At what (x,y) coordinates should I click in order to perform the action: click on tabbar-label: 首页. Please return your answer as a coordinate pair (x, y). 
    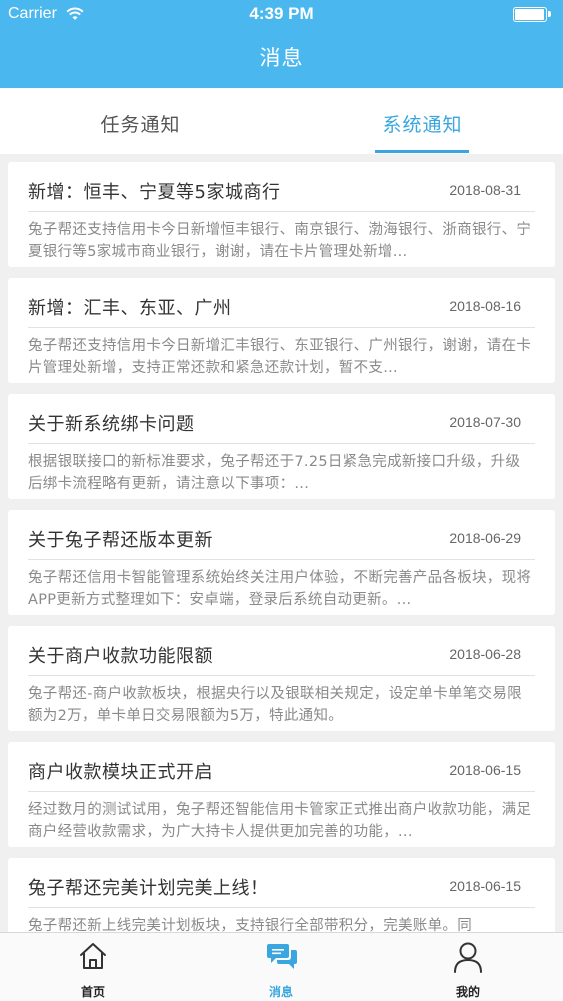
    Looking at the image, I should click on (92, 992).